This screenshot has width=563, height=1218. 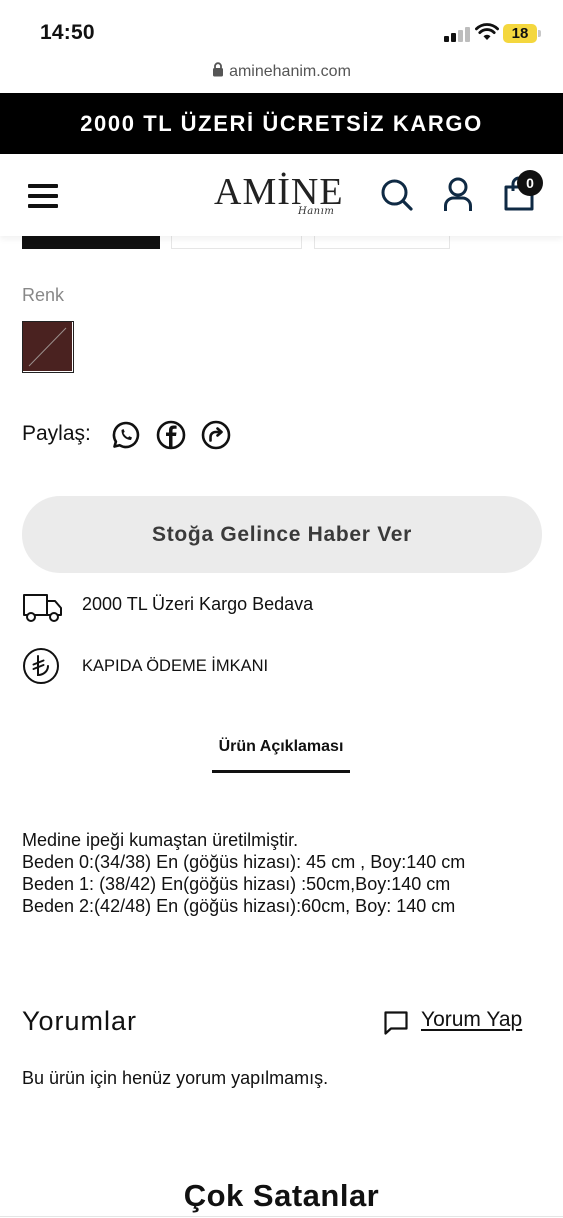 I want to click on cellular-signal-icon, so click(x=457, y=34).